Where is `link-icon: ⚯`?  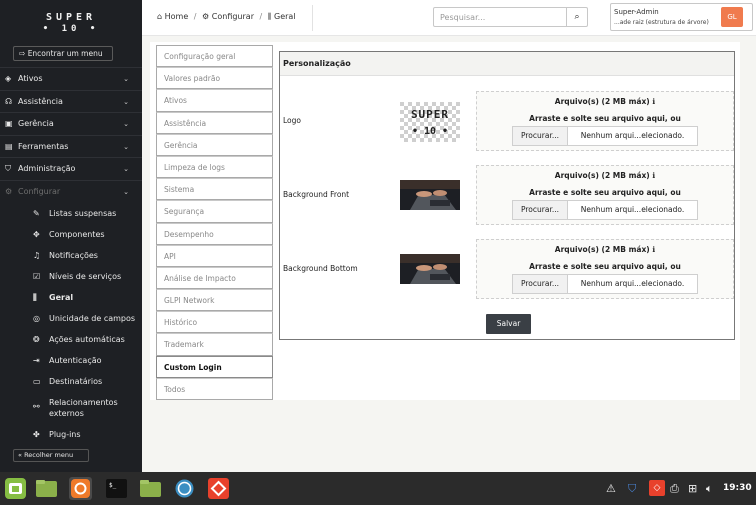 link-icon: ⚯ is located at coordinates (36, 406).